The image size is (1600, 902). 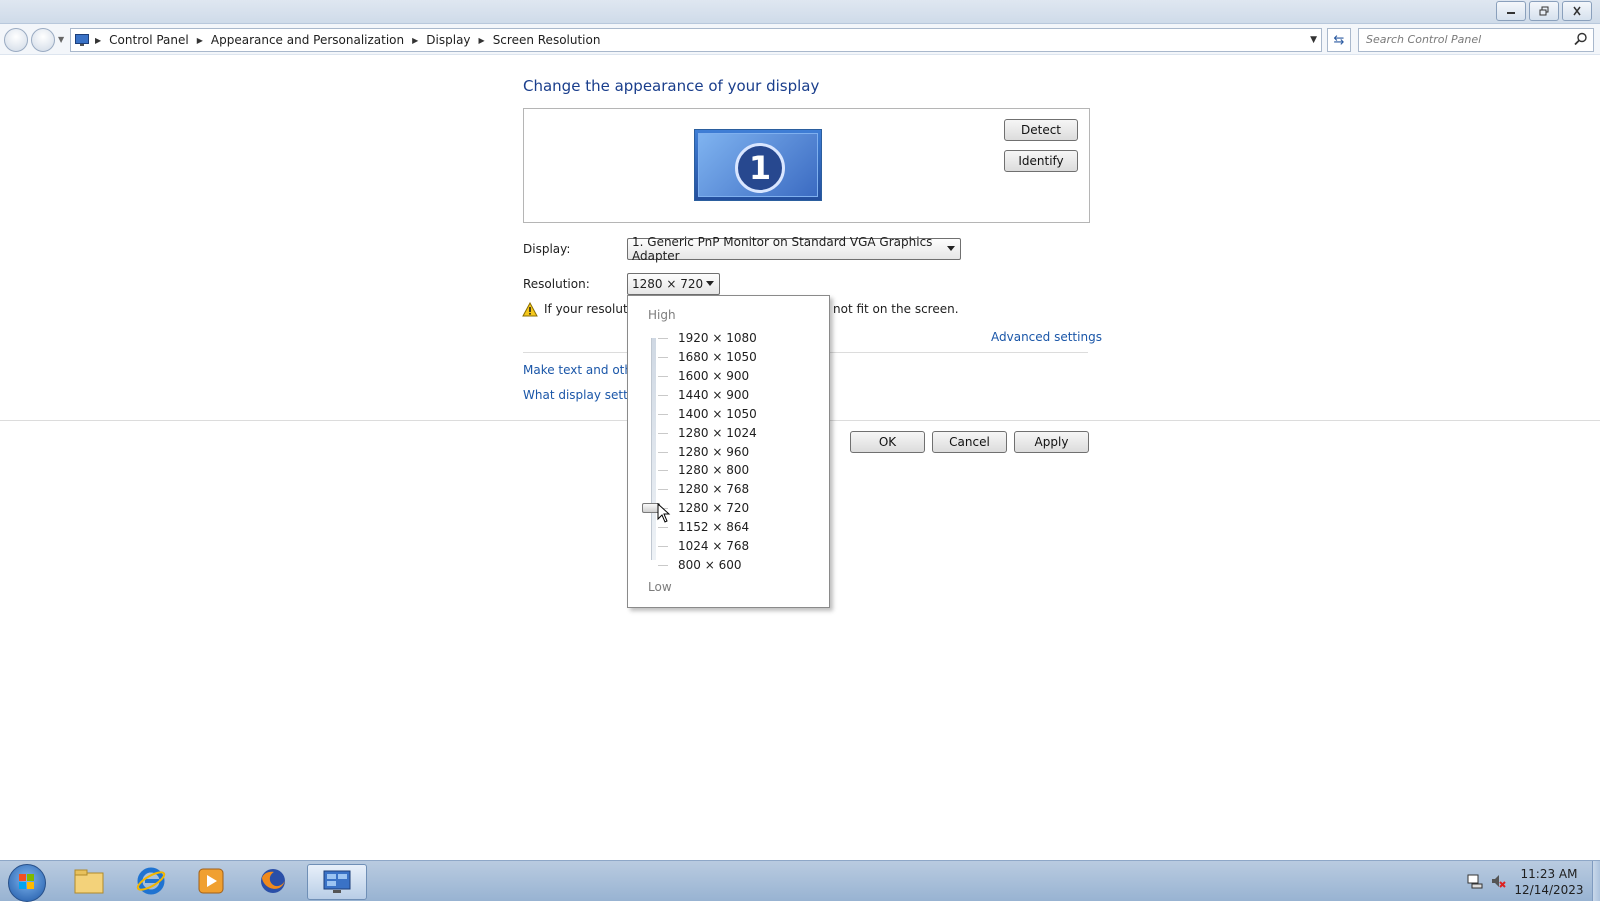 I want to click on warning-icon, so click(x=530, y=309).